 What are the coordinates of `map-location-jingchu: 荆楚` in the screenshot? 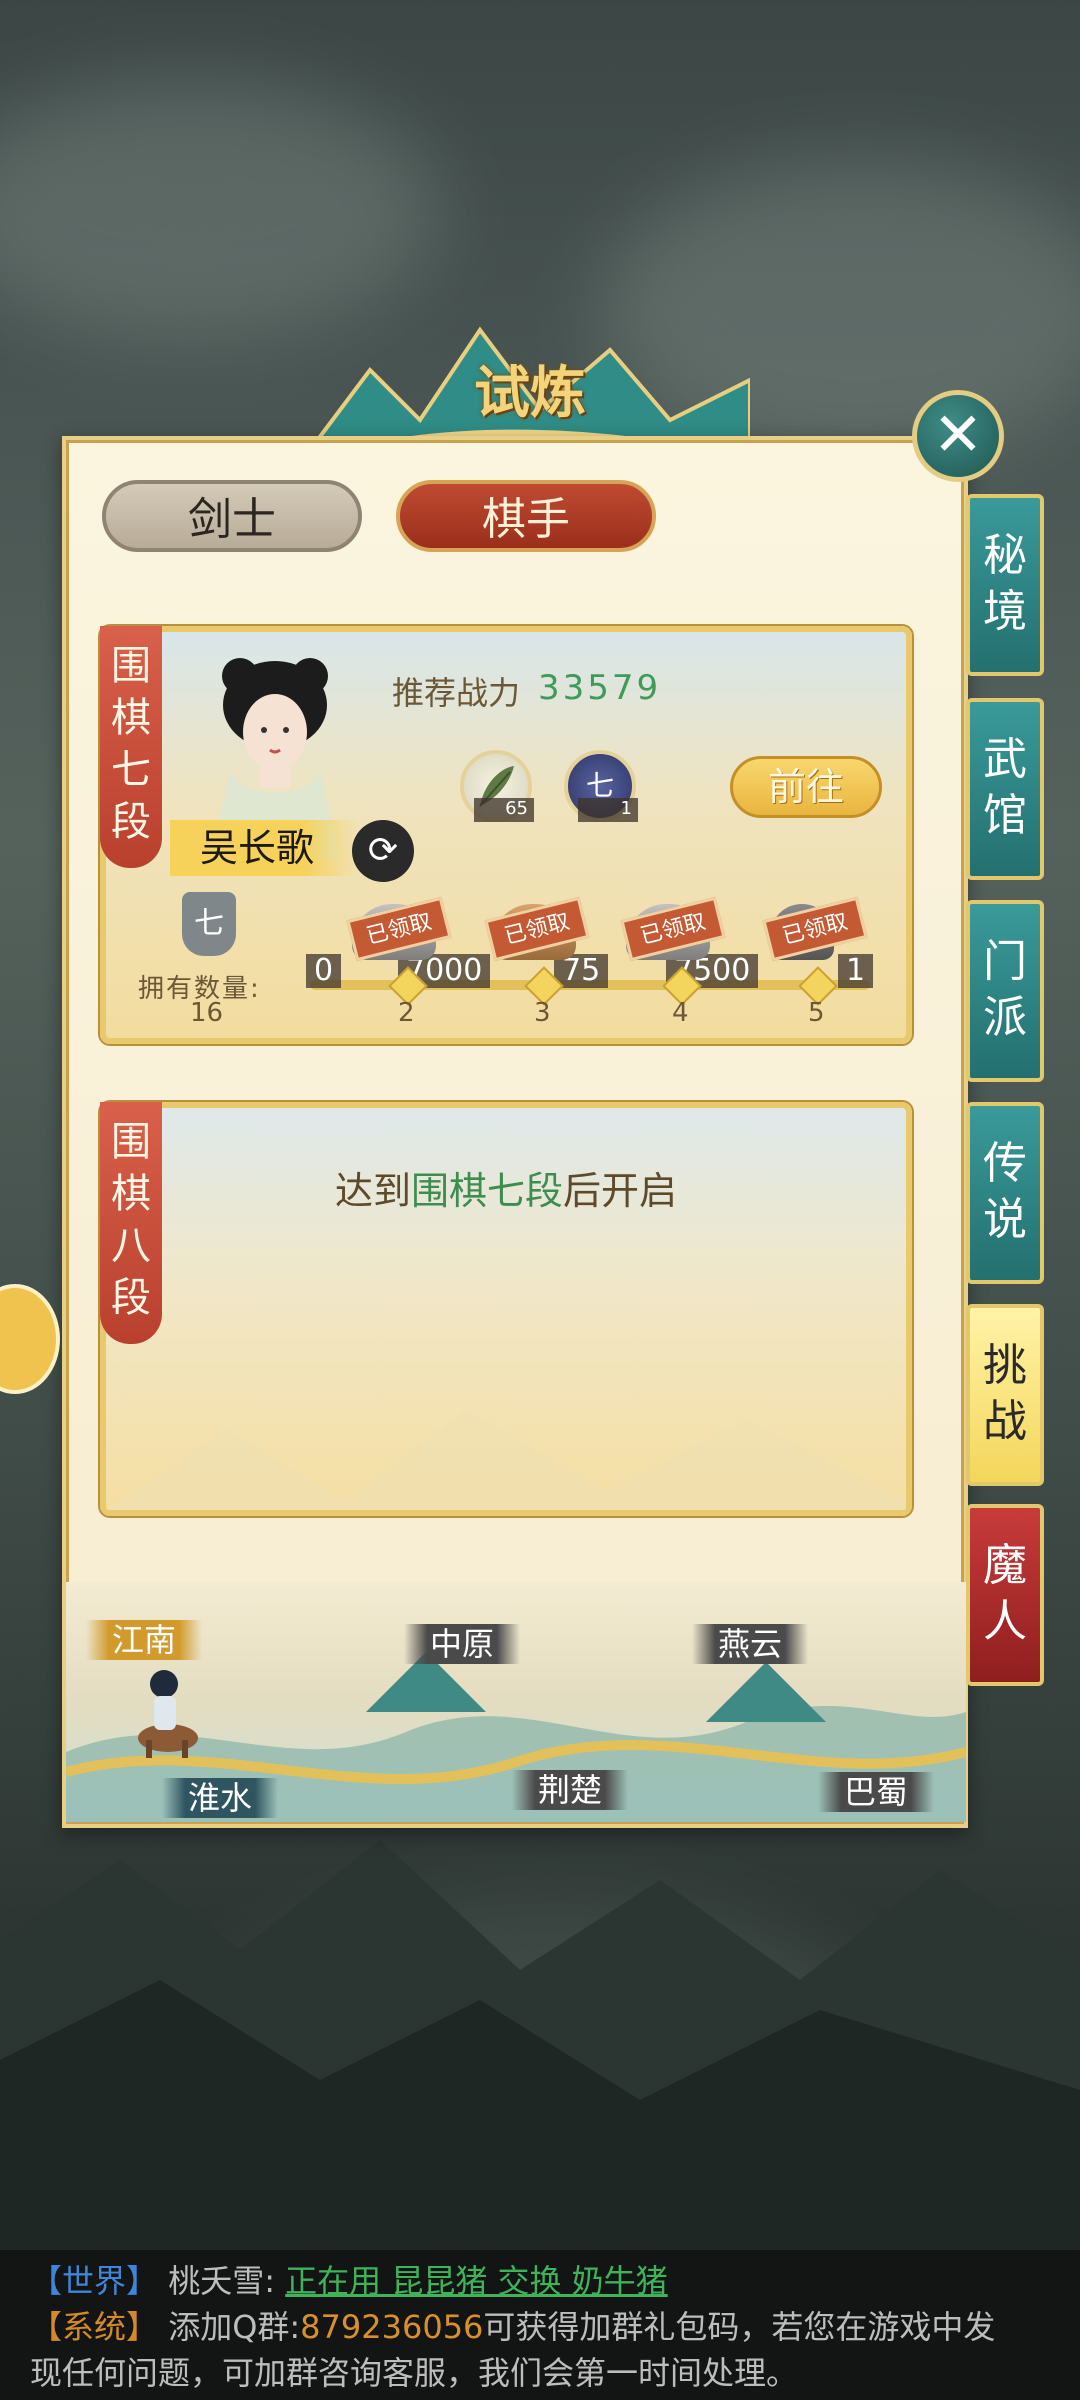 It's located at (570, 1790).